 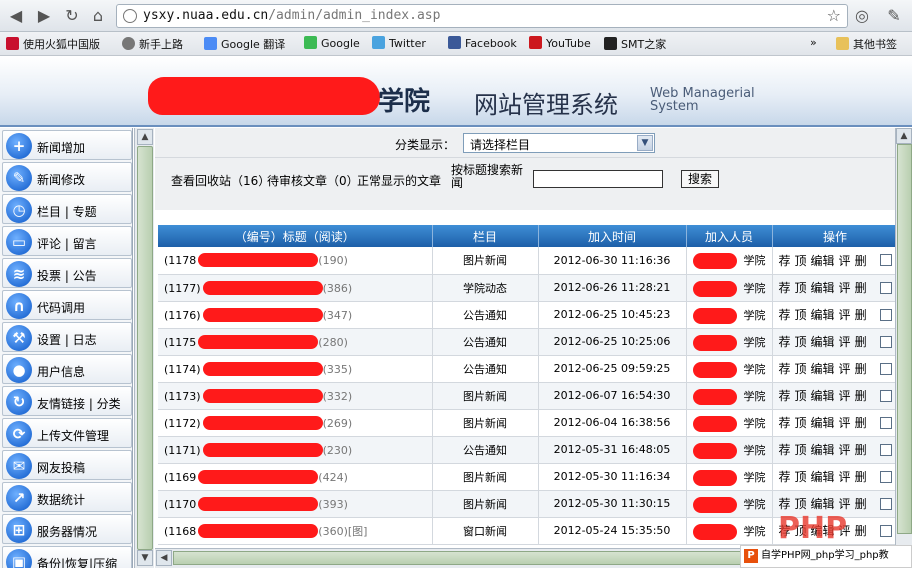 I want to click on search-button: 搜索, so click(x=700, y=179).